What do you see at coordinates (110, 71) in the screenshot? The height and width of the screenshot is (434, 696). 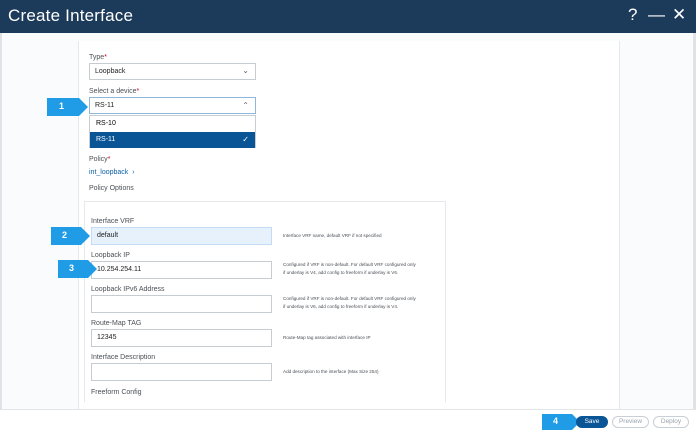 I see `type-select-value: Loopback` at bounding box center [110, 71].